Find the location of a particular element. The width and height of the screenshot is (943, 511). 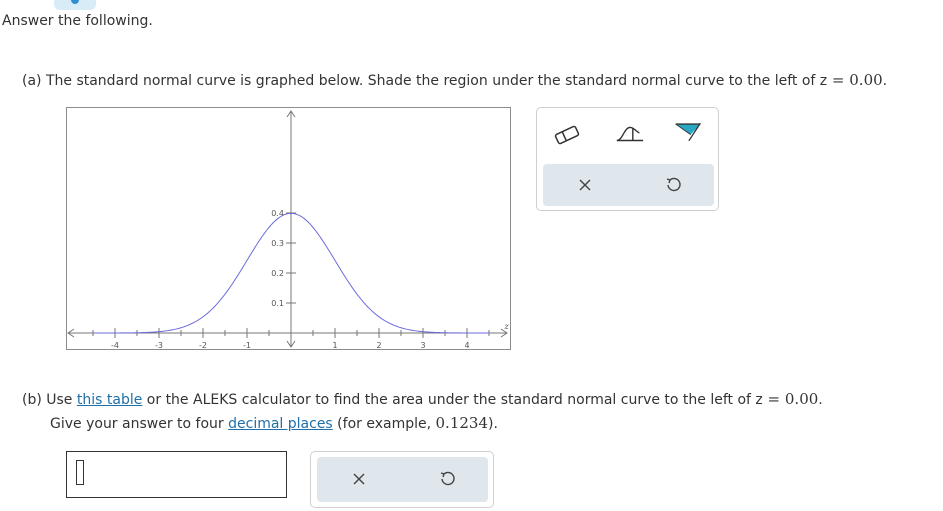

answer-clear-button is located at coordinates (359, 479).